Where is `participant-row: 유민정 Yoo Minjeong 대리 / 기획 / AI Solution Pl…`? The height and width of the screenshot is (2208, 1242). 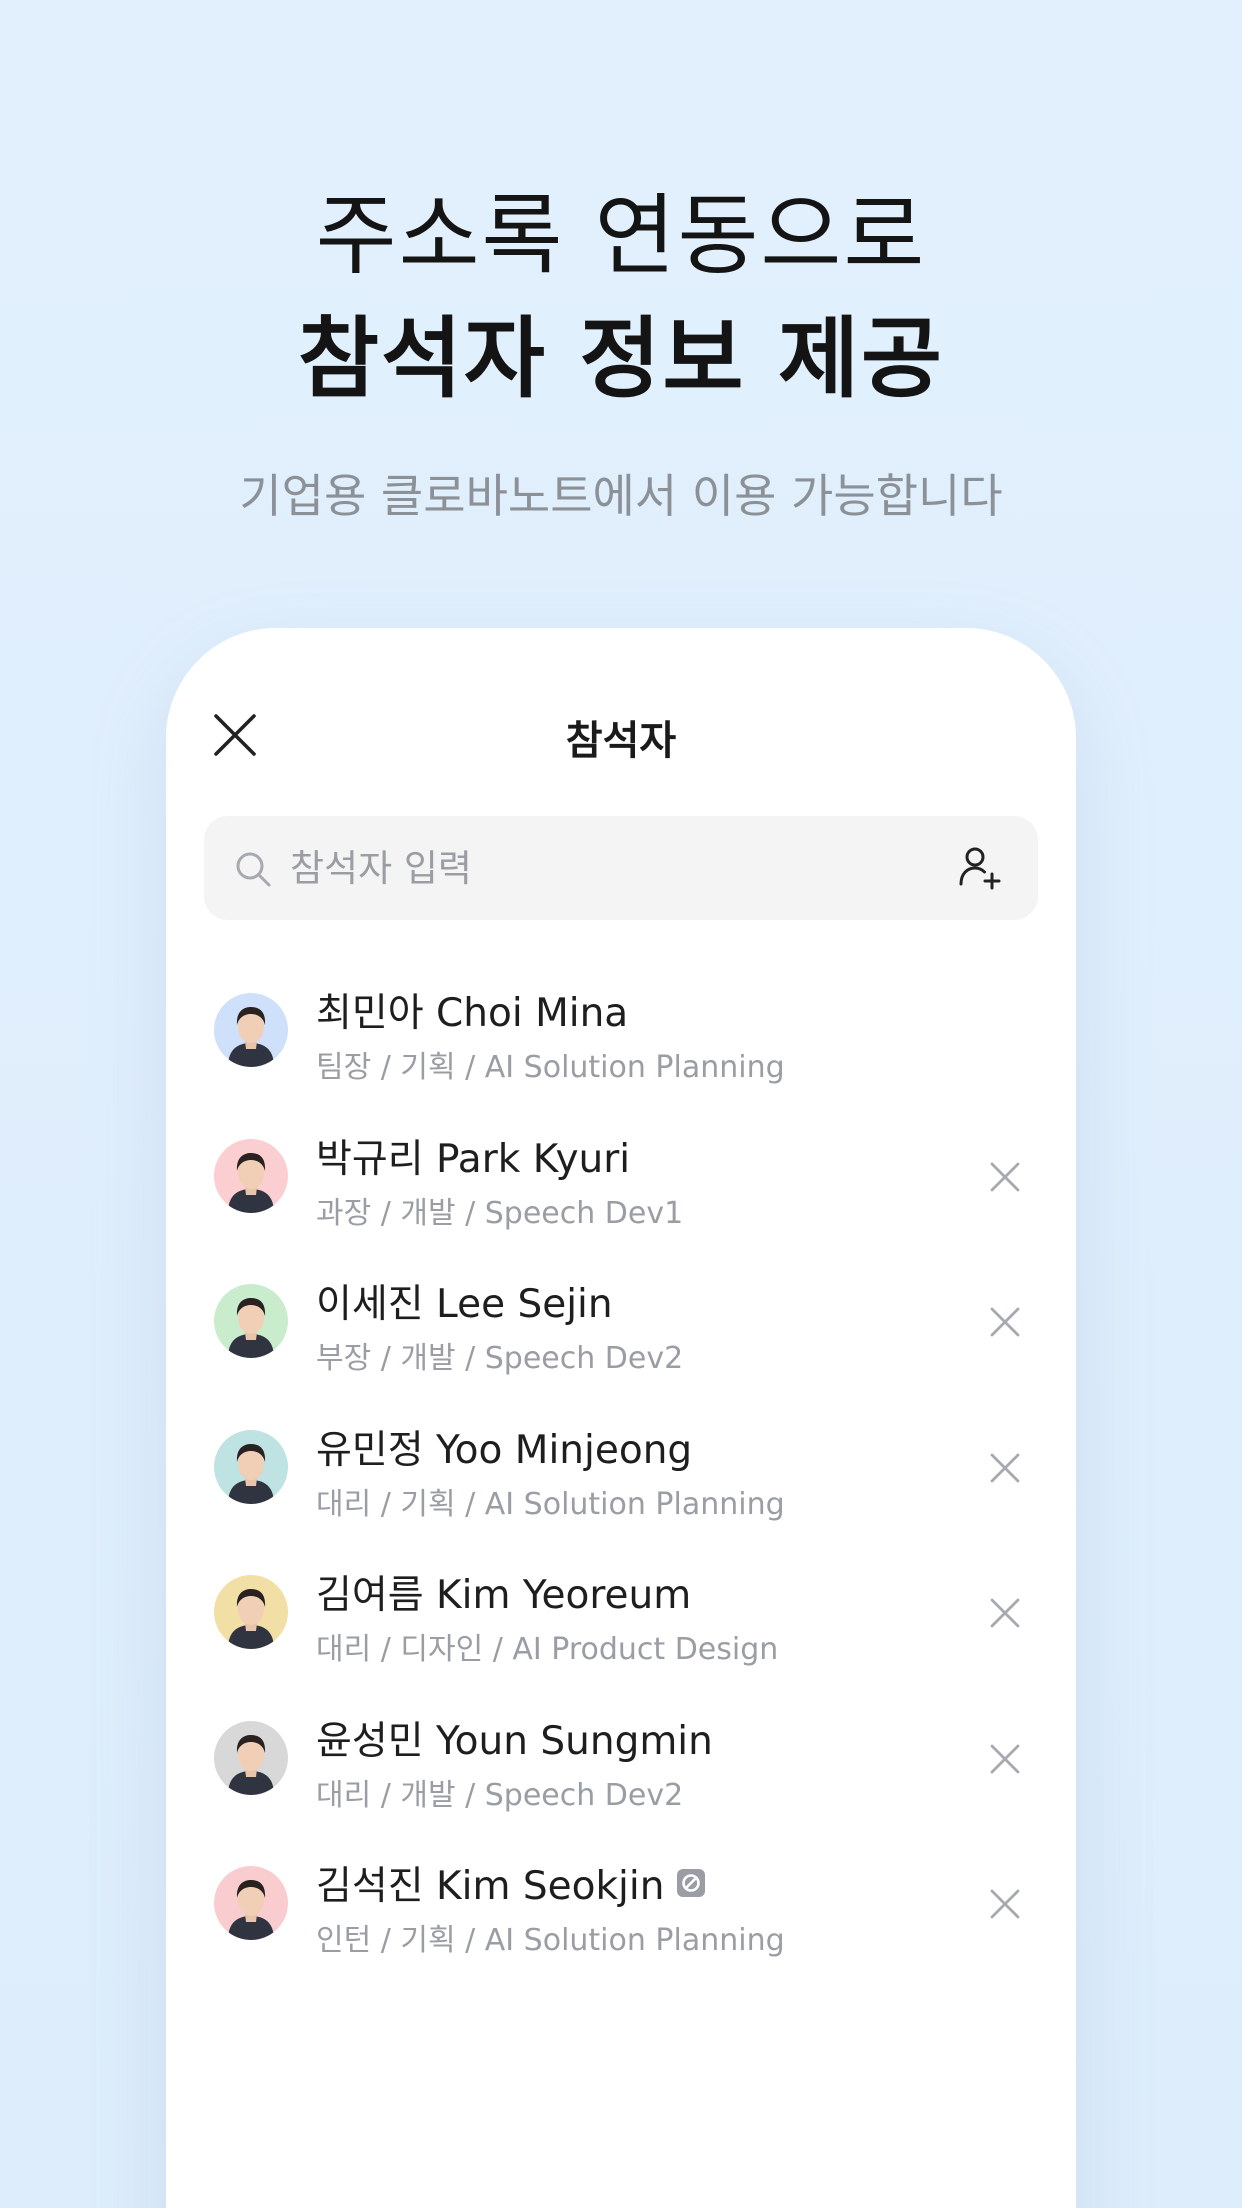
participant-row: 유민정 Yoo Minjeong 대리 / 기획 / AI Solution Pl… is located at coordinates (621, 1468).